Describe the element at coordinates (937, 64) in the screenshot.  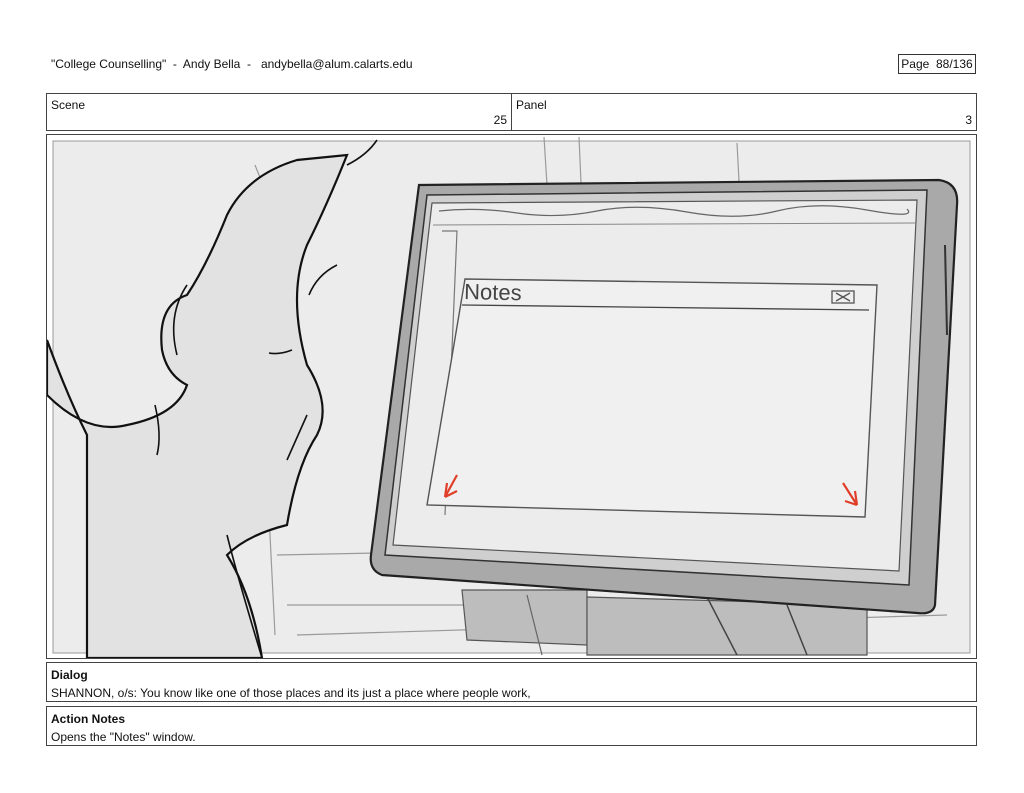
I see `page-number-box: Page 88/136` at that location.